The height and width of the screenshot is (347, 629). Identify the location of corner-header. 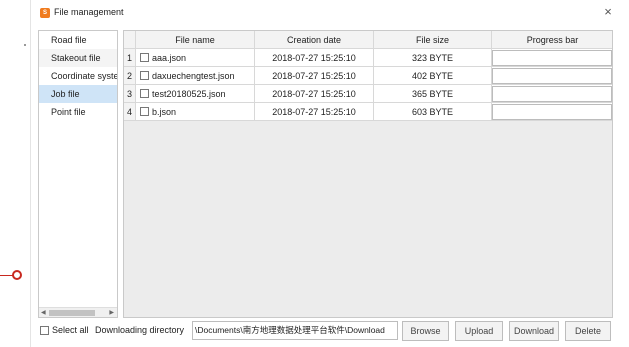
(130, 40).